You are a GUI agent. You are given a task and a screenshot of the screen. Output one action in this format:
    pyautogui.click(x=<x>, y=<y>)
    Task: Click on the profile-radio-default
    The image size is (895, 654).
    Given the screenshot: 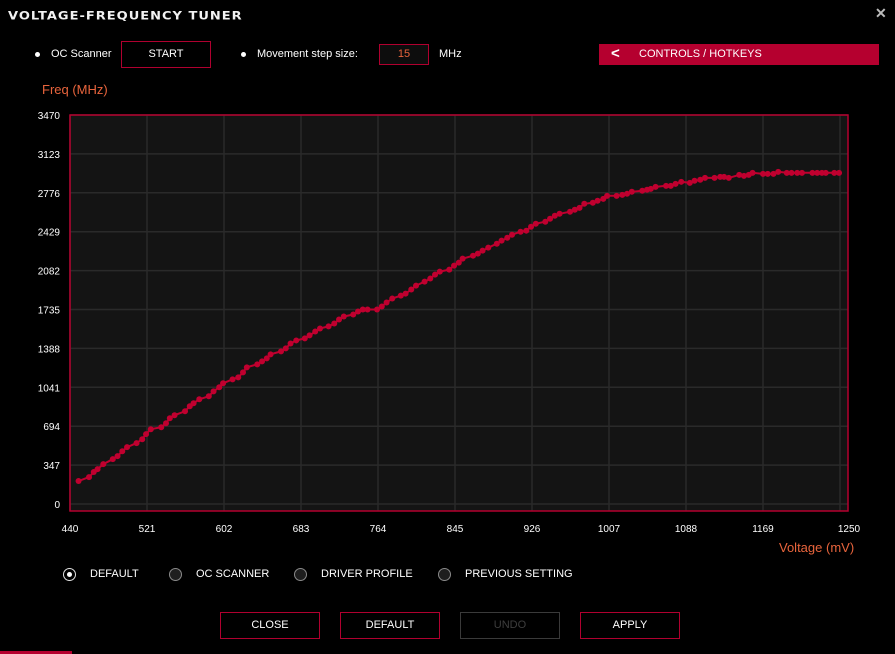 What is the action you would take?
    pyautogui.click(x=69, y=574)
    